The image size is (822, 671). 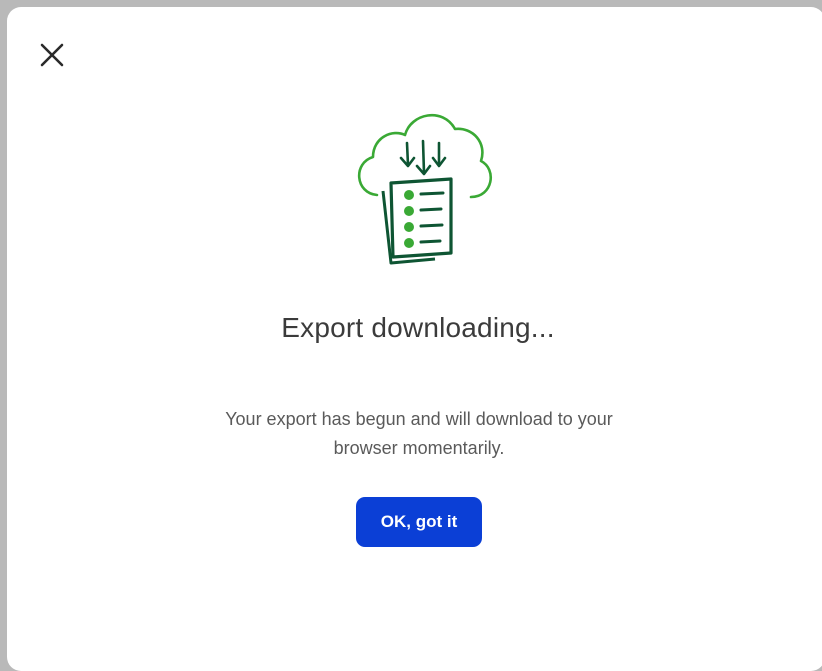 I want to click on close-button, so click(x=52, y=55).